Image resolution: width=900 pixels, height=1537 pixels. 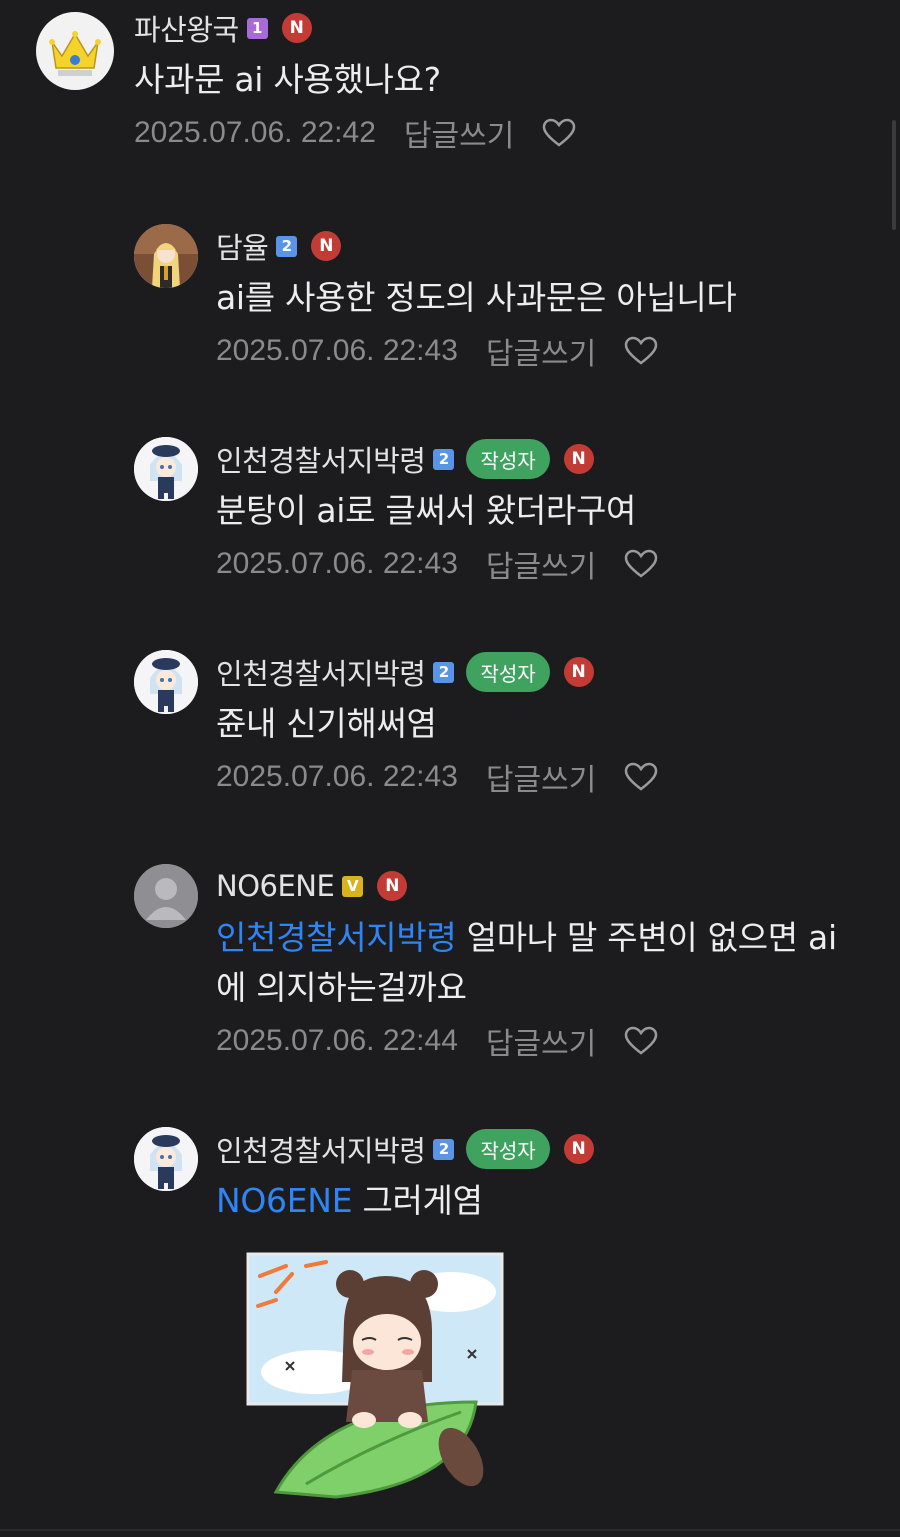 What do you see at coordinates (75, 51) in the screenshot?
I see `crown-avatar` at bounding box center [75, 51].